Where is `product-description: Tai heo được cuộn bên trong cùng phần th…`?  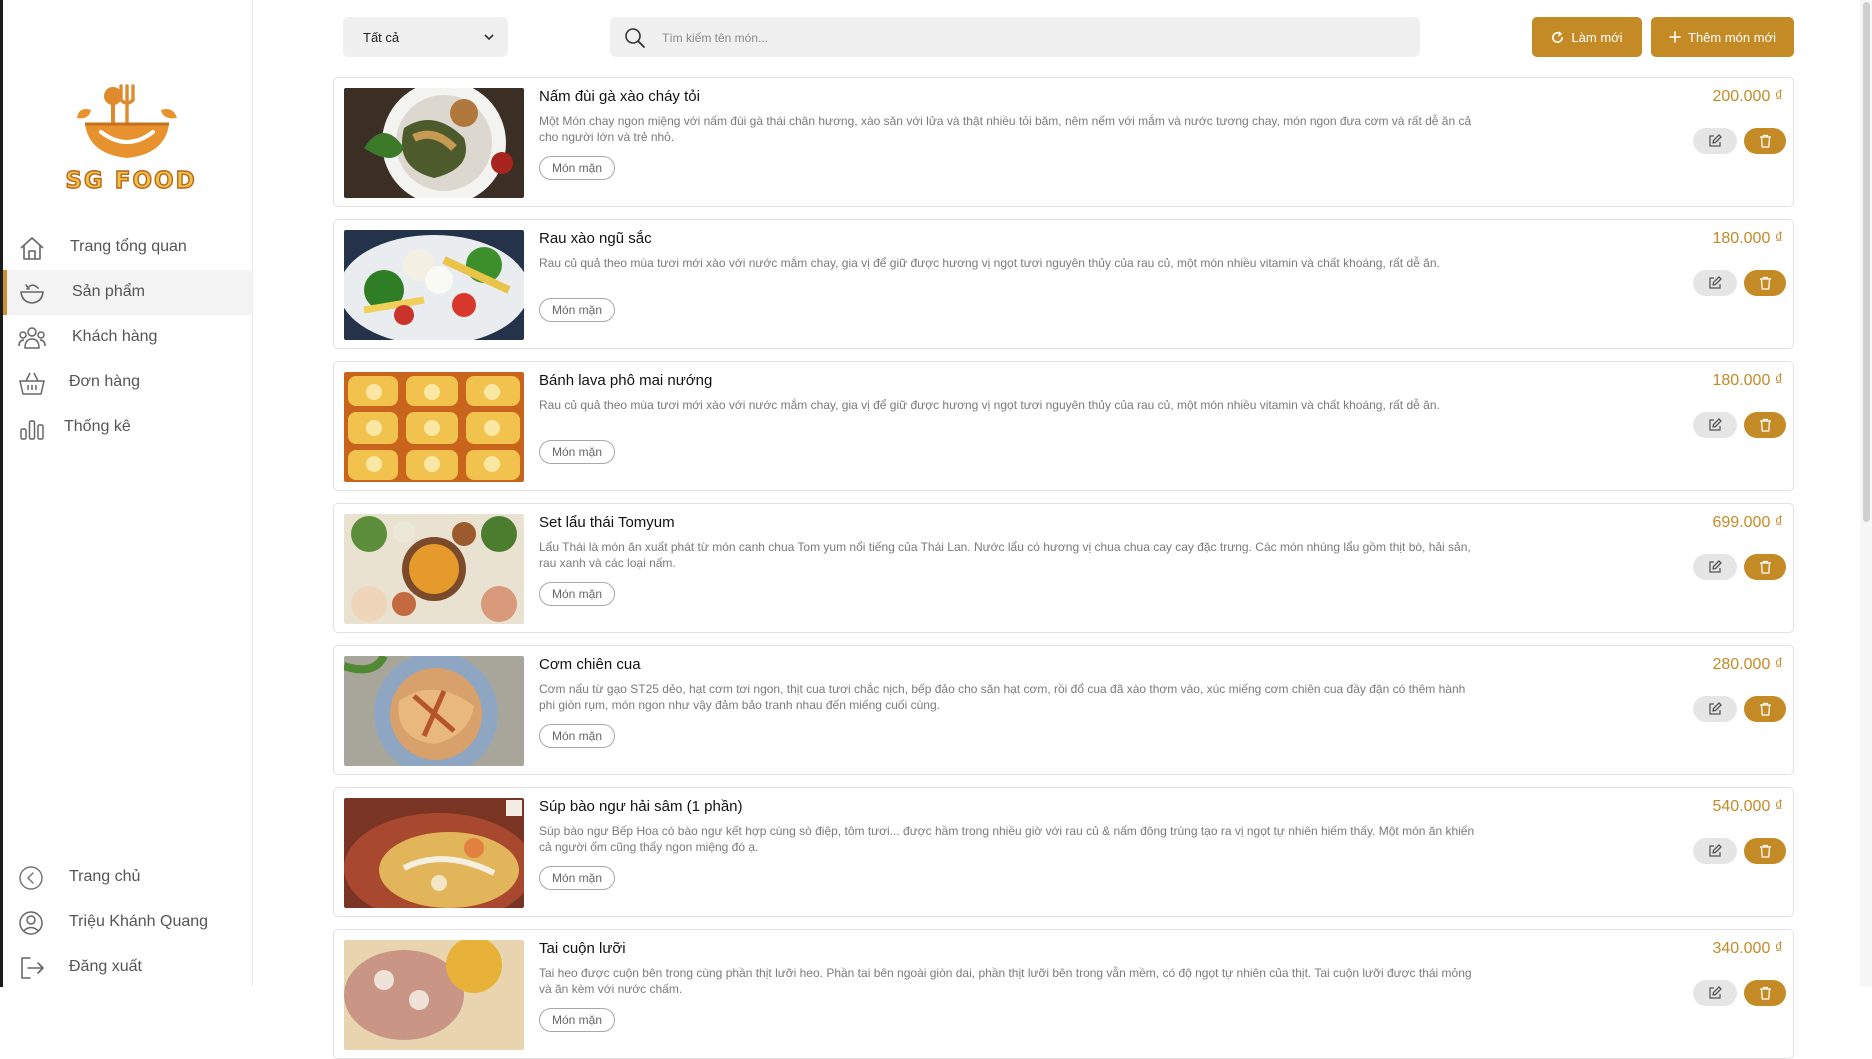 product-description: Tai heo được cuộn bên trong cùng phần th… is located at coordinates (1005, 981).